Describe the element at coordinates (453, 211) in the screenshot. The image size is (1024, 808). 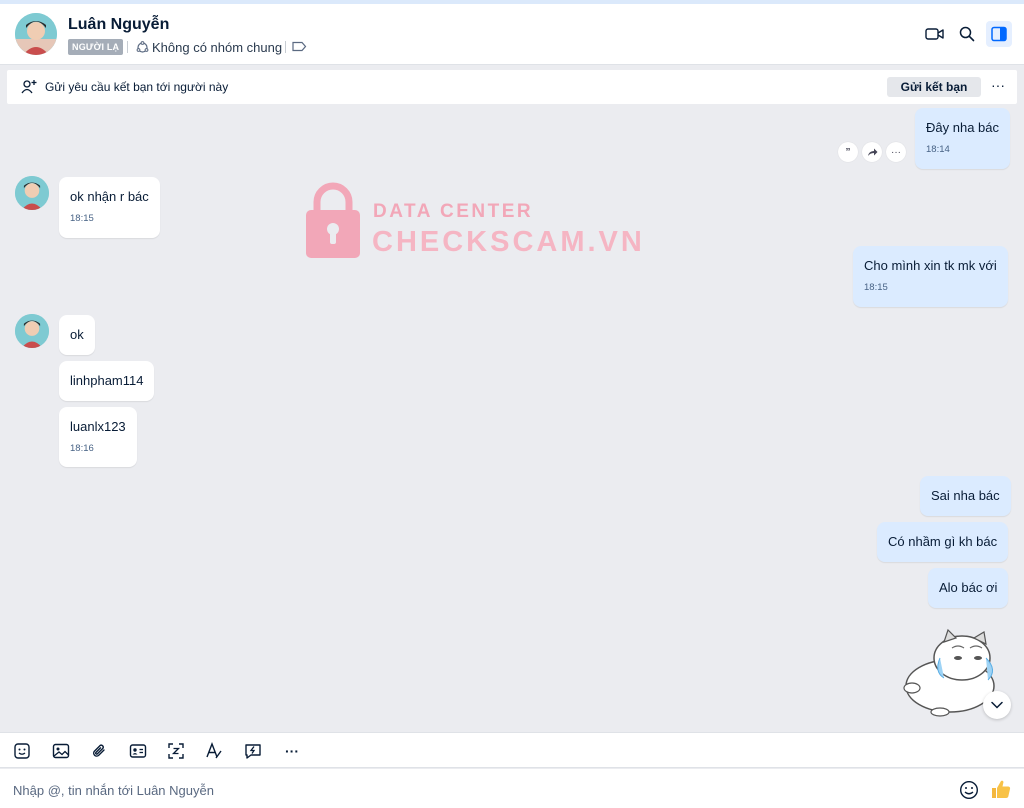
I see `watermark-line-1: DATA CENTER` at that location.